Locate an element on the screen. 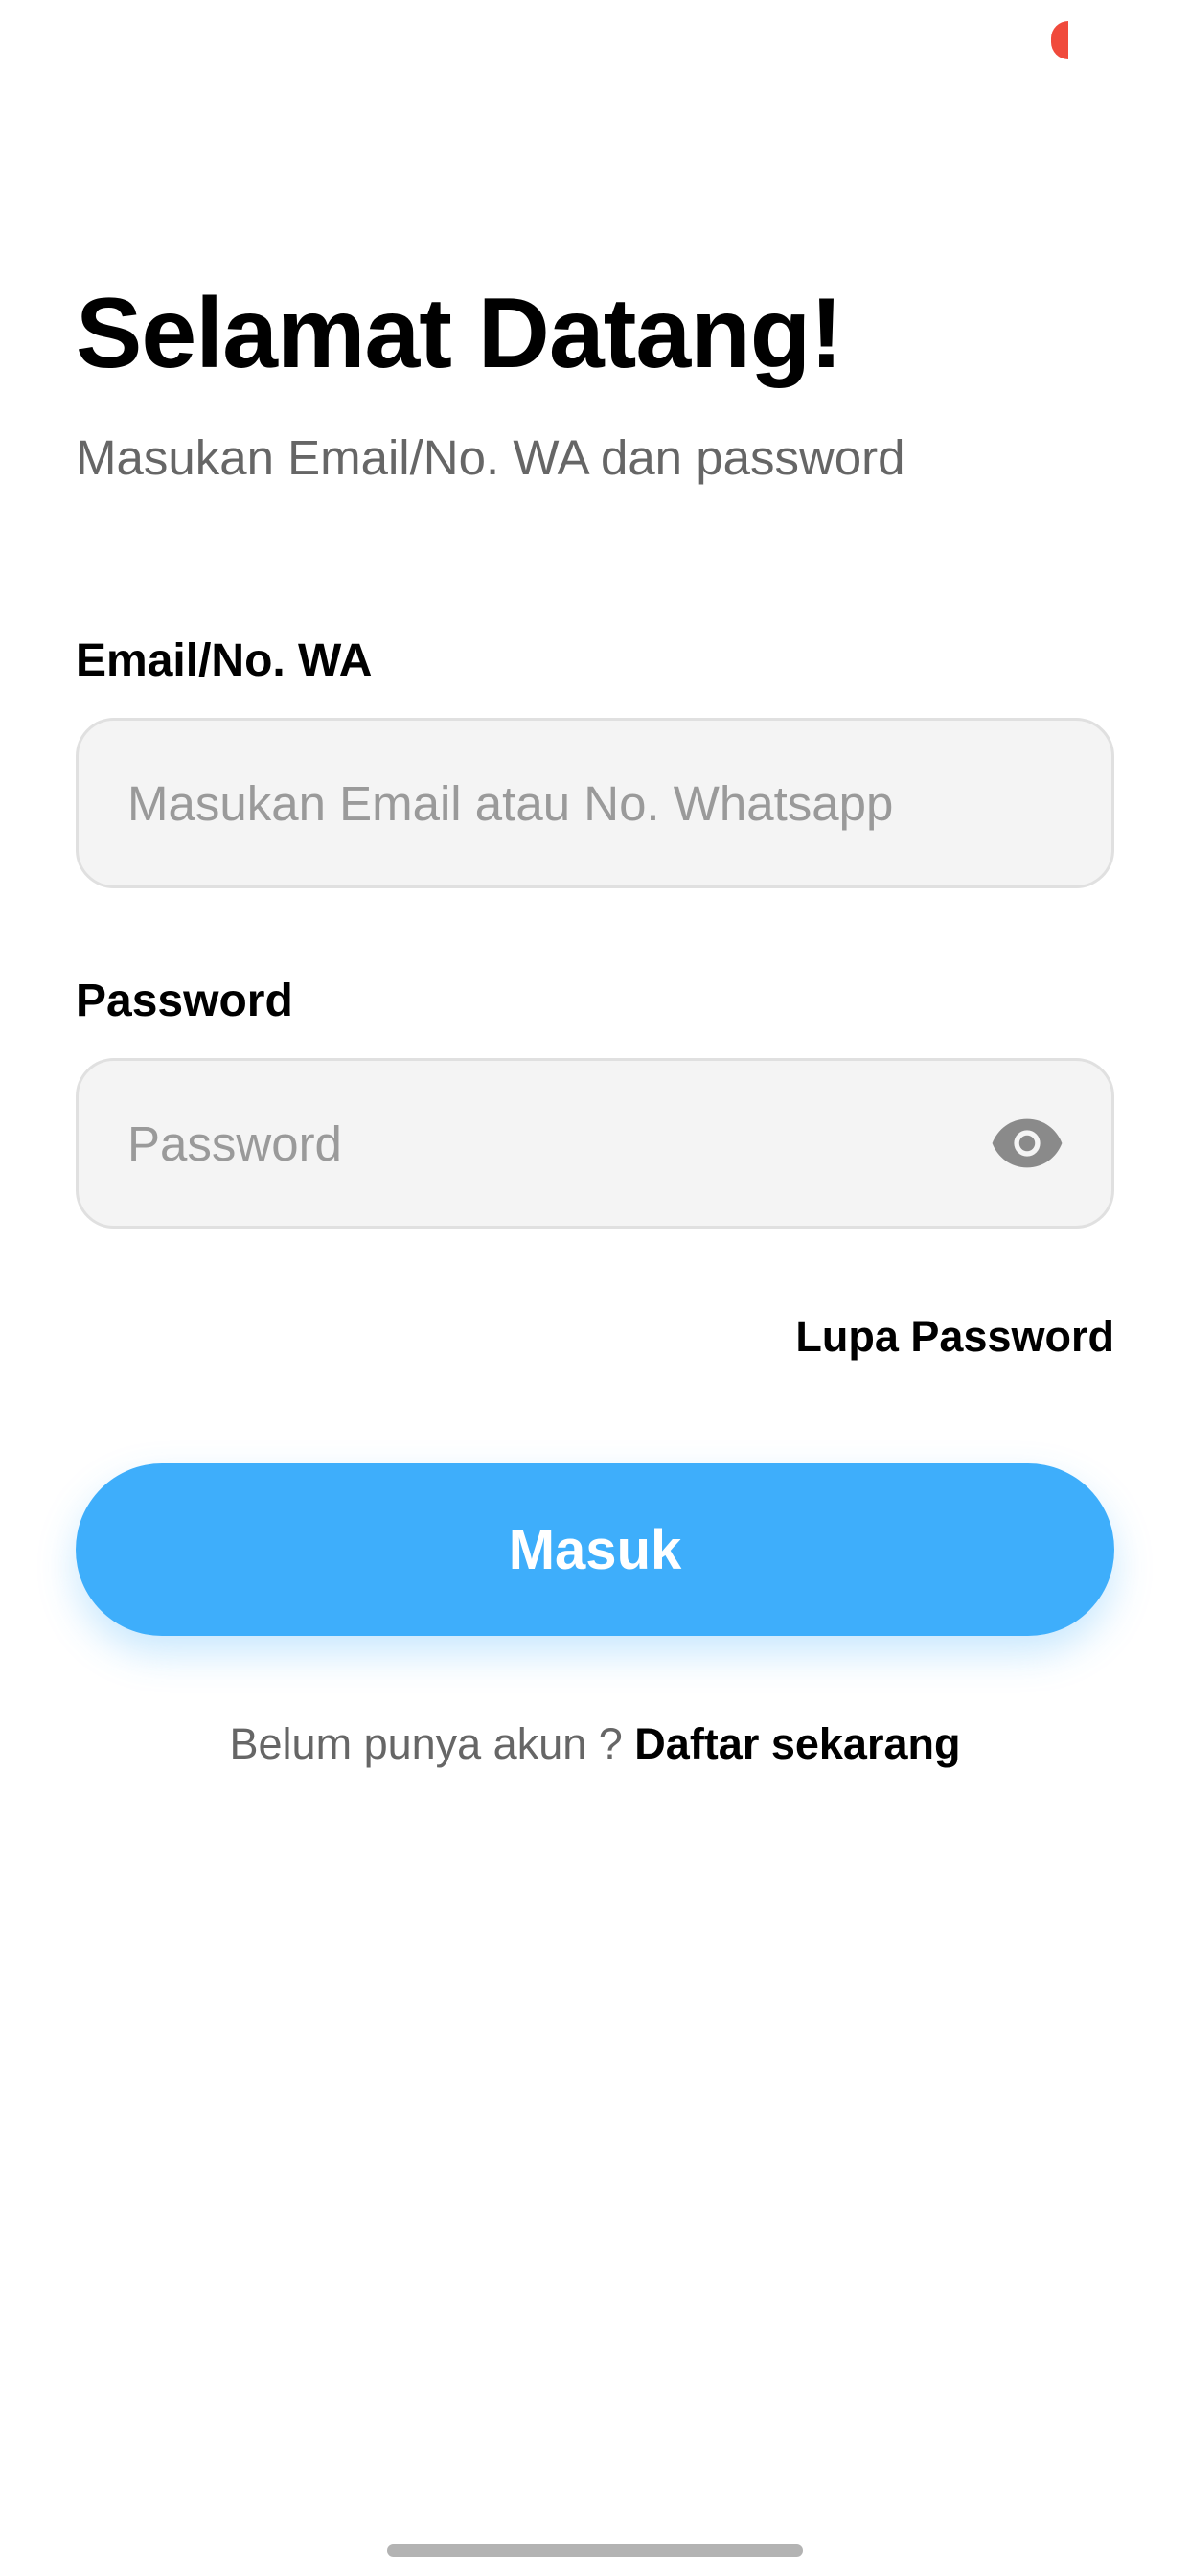  eye-icon is located at coordinates (1028, 1143).